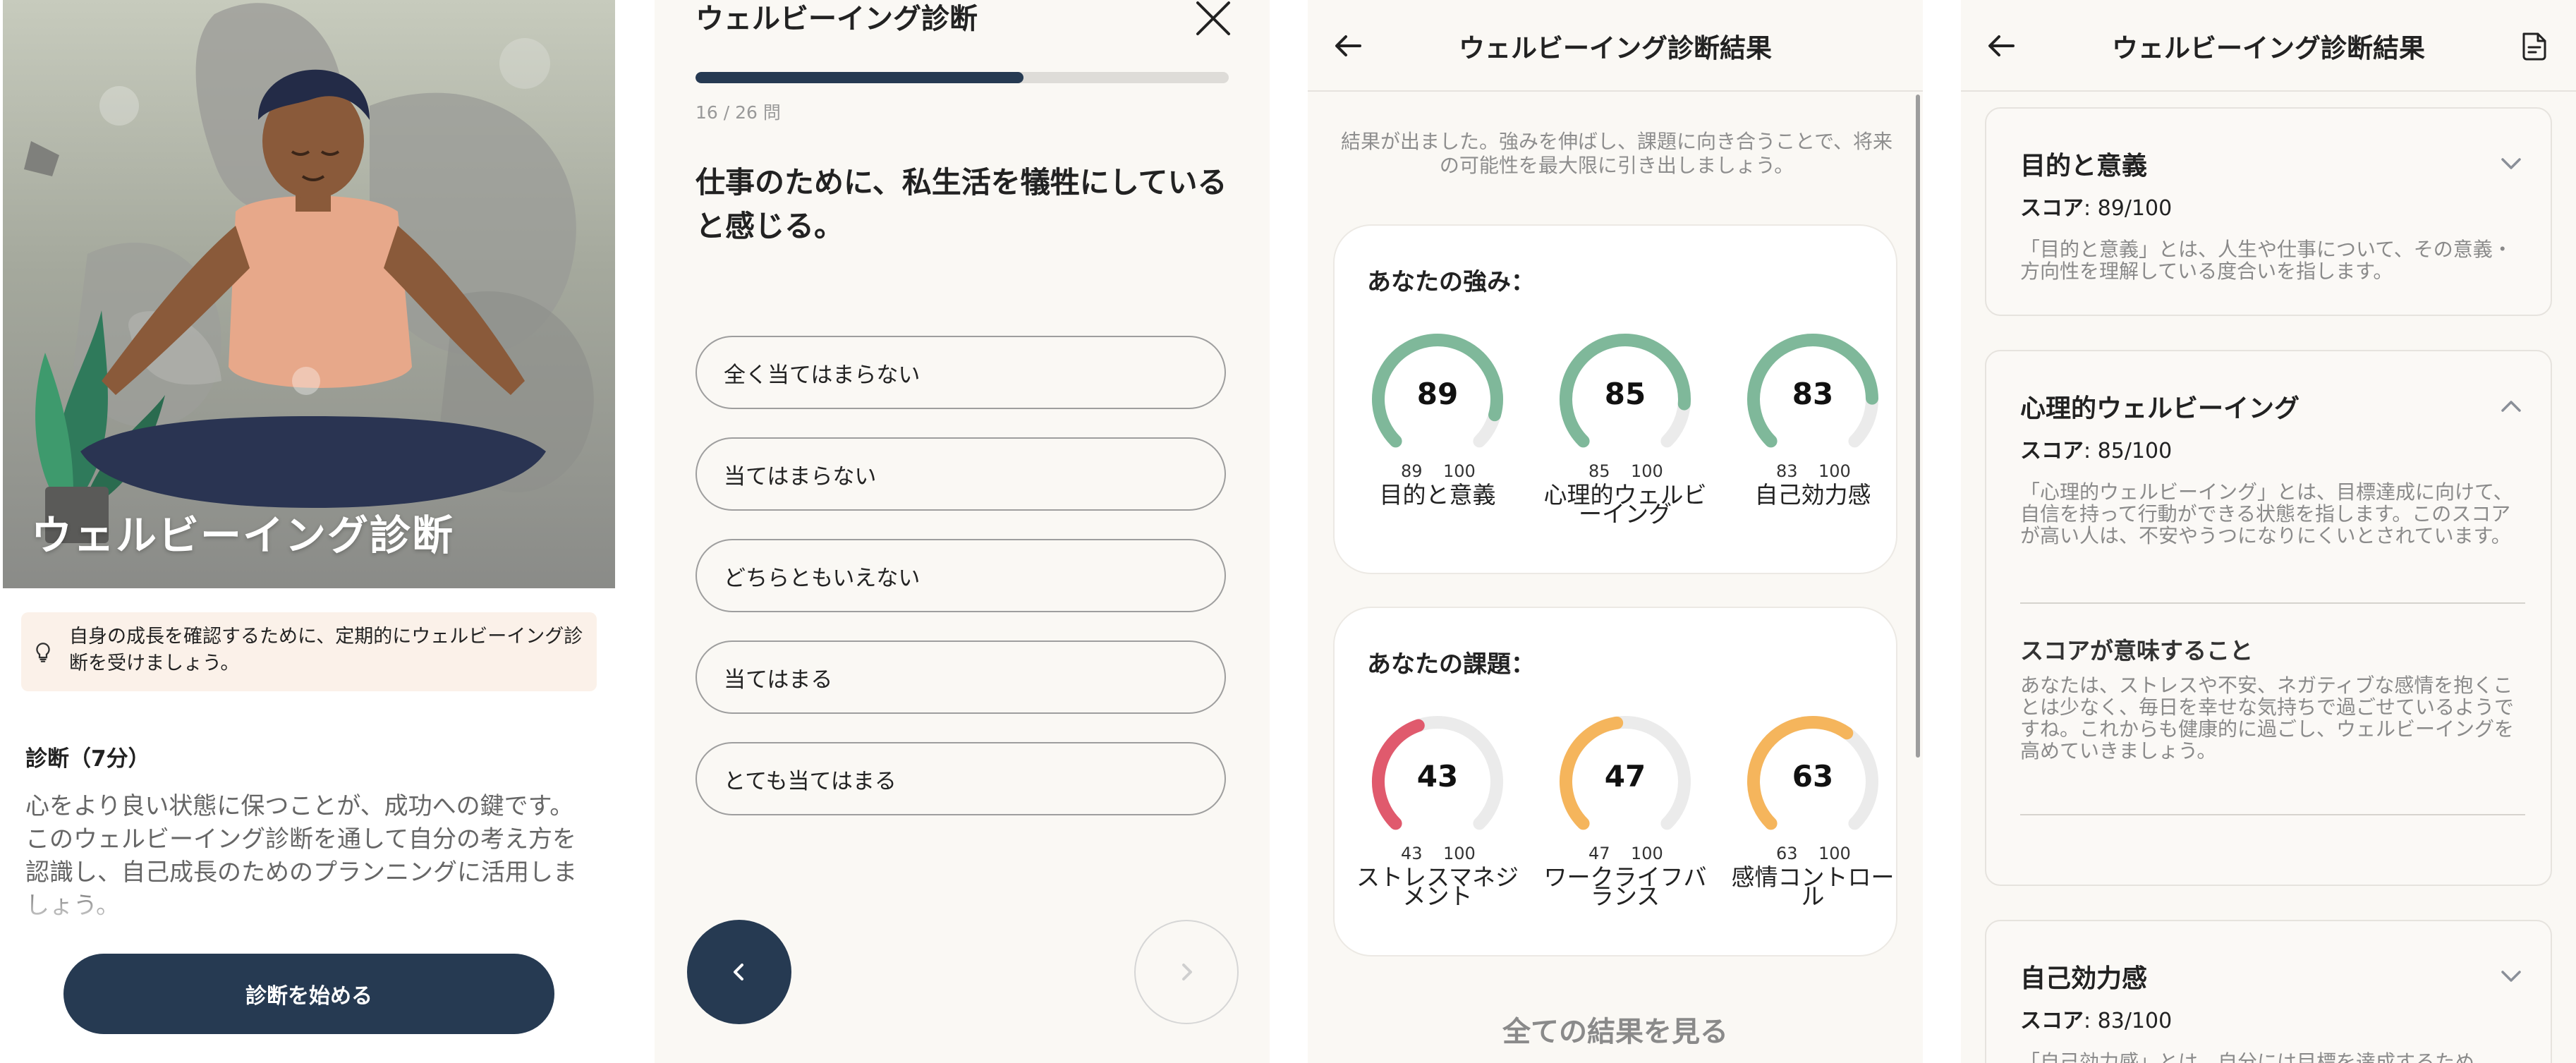 The image size is (2576, 1063). I want to click on lightbulb-icon, so click(43, 654).